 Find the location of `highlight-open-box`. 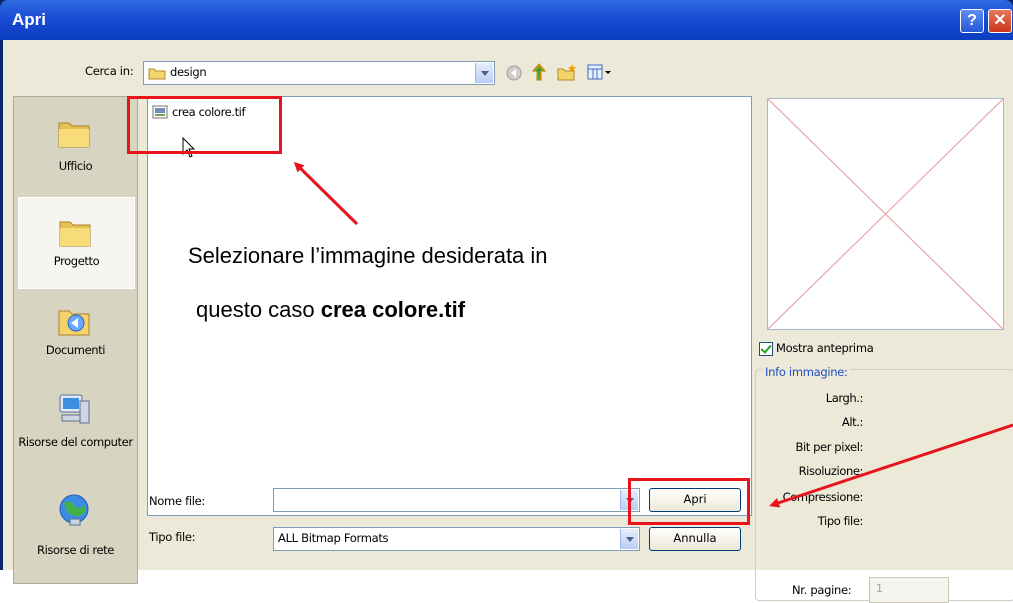

highlight-open-box is located at coordinates (689, 501).